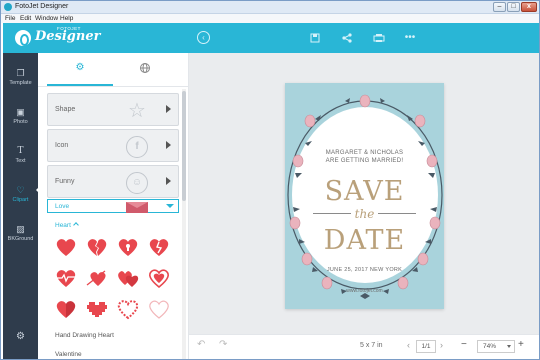 Image resolution: width=540 pixels, height=360 pixels. Describe the element at coordinates (68, 354) in the screenshot. I see `section-valentine: Valentine` at that location.